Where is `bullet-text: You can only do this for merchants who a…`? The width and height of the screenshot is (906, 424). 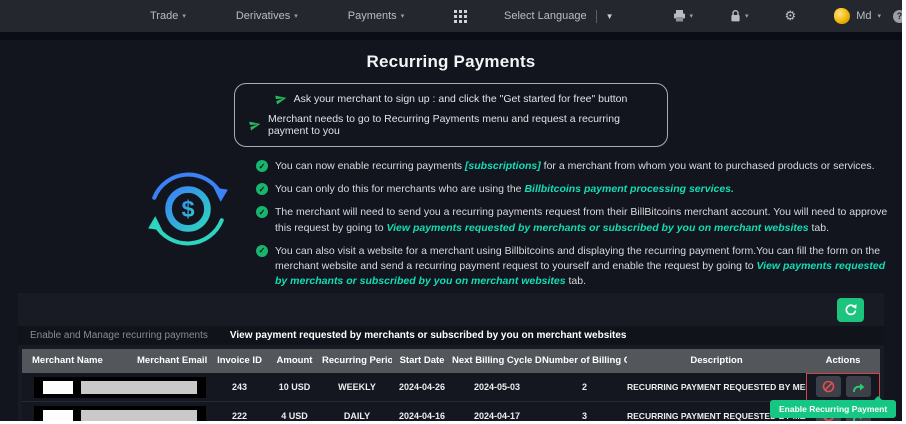 bullet-text: You can only do this for merchants who a… is located at coordinates (400, 189).